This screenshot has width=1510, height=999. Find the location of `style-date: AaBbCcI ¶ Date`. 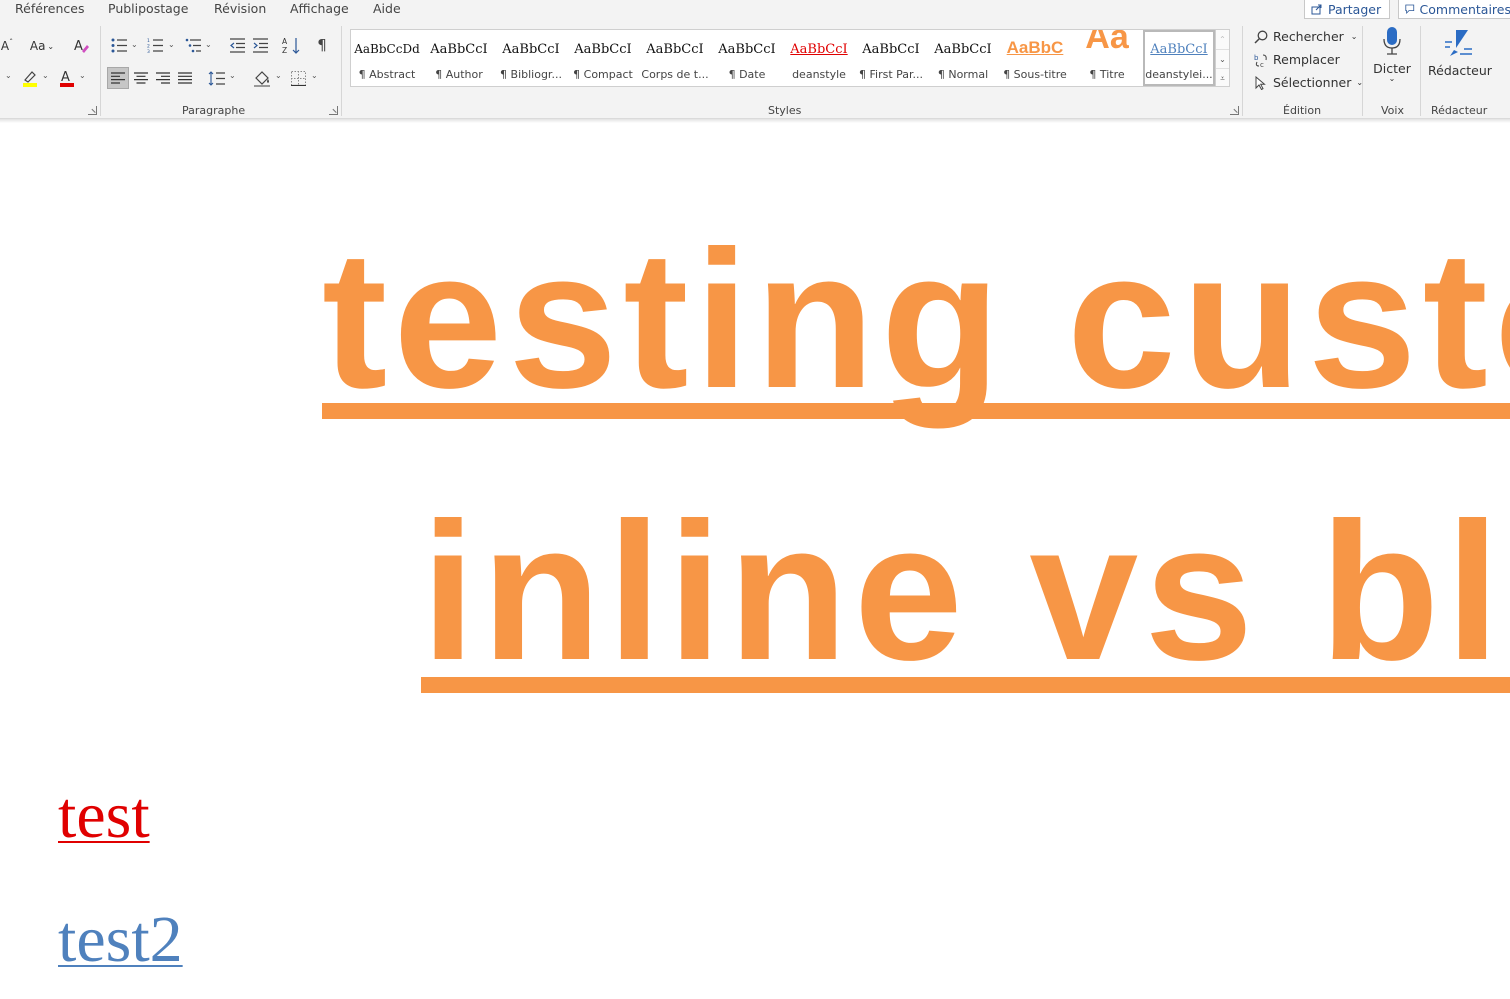

style-date: AaBbCcI ¶ Date is located at coordinates (747, 58).